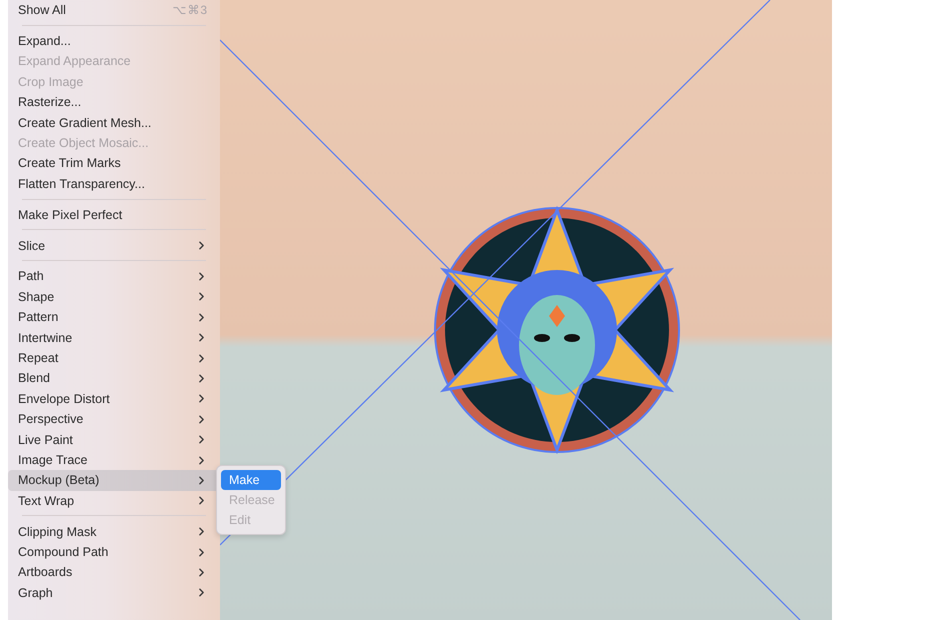 The height and width of the screenshot is (620, 930). Describe the element at coordinates (114, 399) in the screenshot. I see `menu-item: Envelope Distort` at that location.